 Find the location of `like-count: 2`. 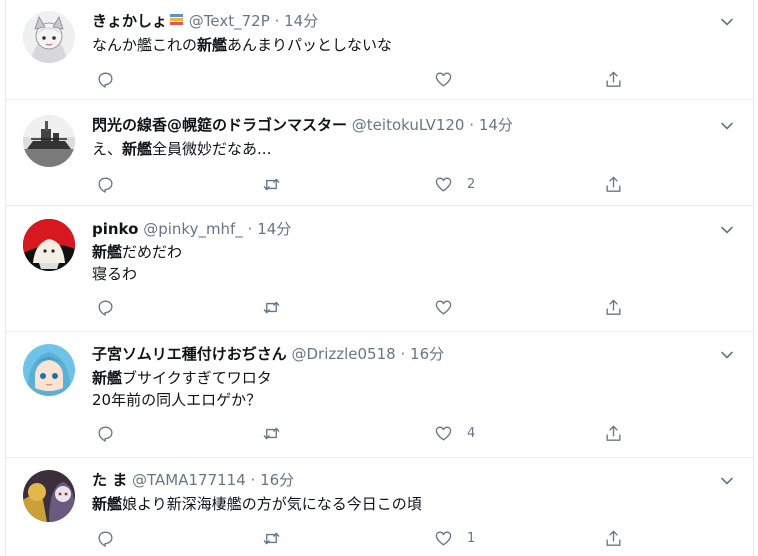

like-count: 2 is located at coordinates (471, 184).